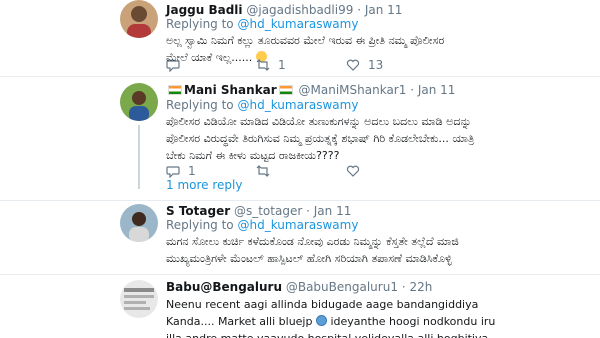  I want to click on reply-icon, so click(173, 66).